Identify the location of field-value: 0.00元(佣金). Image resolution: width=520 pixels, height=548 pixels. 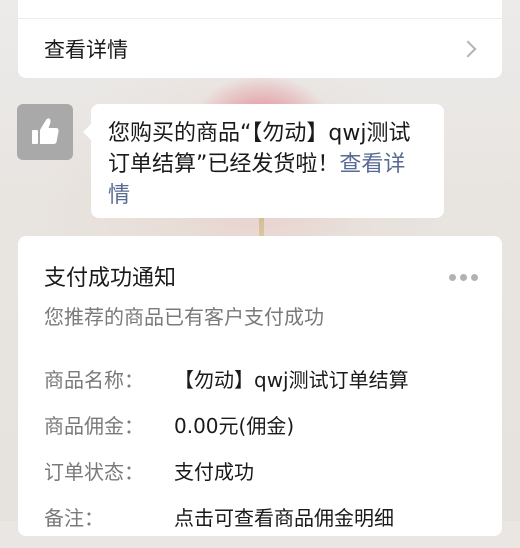
(234, 426).